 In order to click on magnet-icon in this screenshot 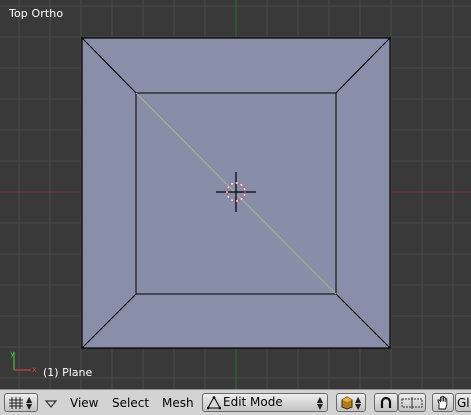, I will do `click(386, 402)`.